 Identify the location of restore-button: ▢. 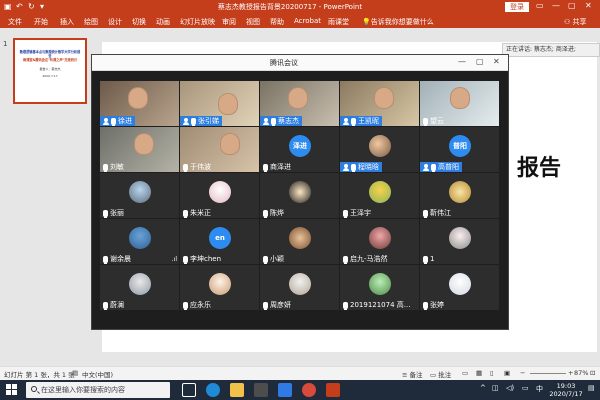
(572, 5).